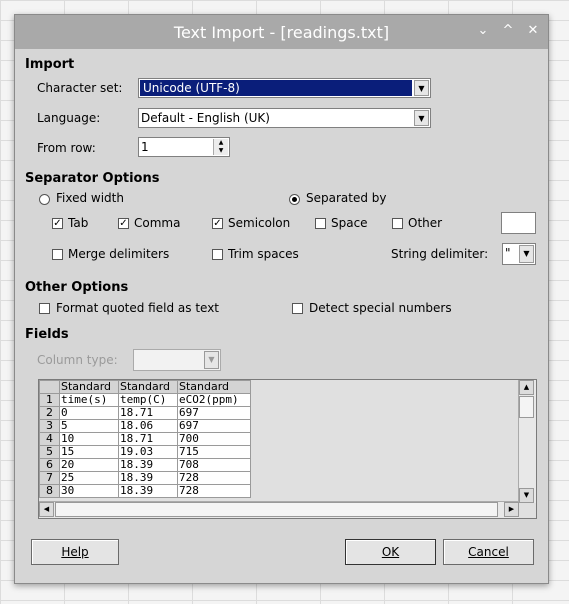  Describe the element at coordinates (89, 400) in the screenshot. I see `table-cell: time(s)` at that location.